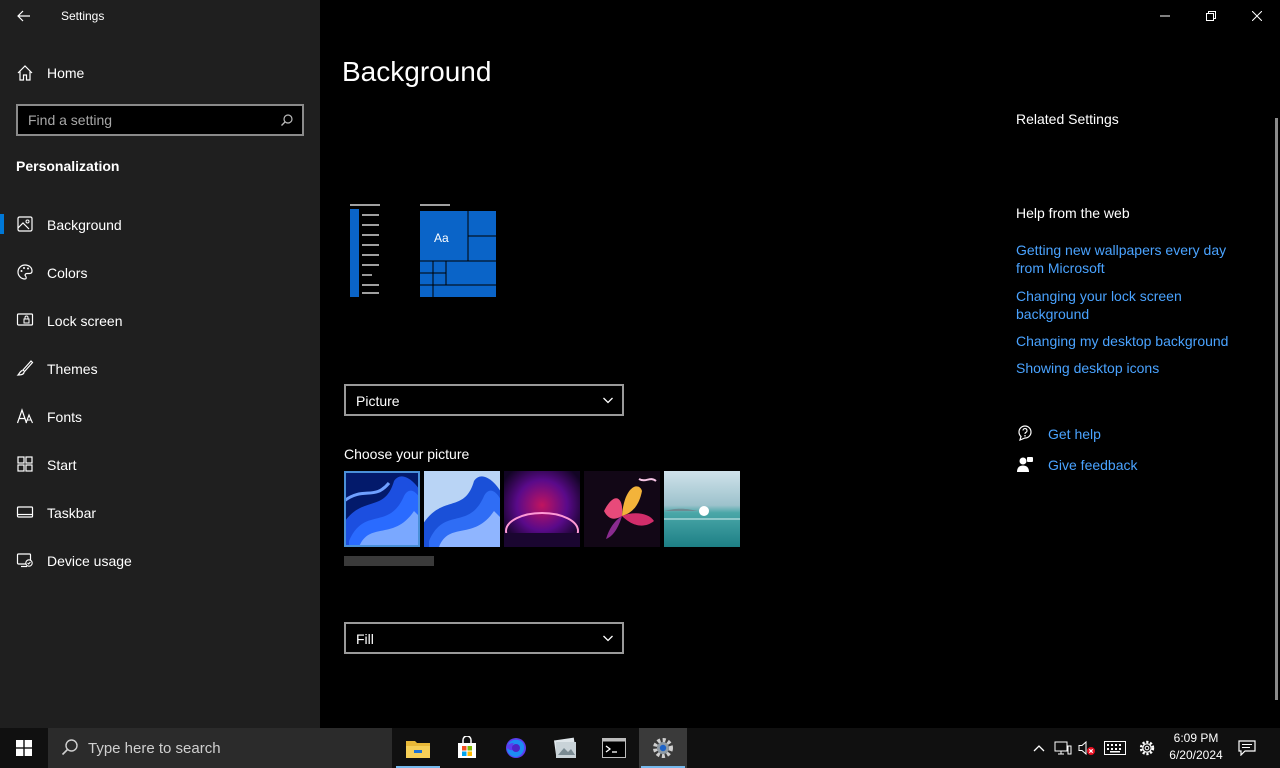  I want to click on chevron-up-icon, so click(1039, 748).